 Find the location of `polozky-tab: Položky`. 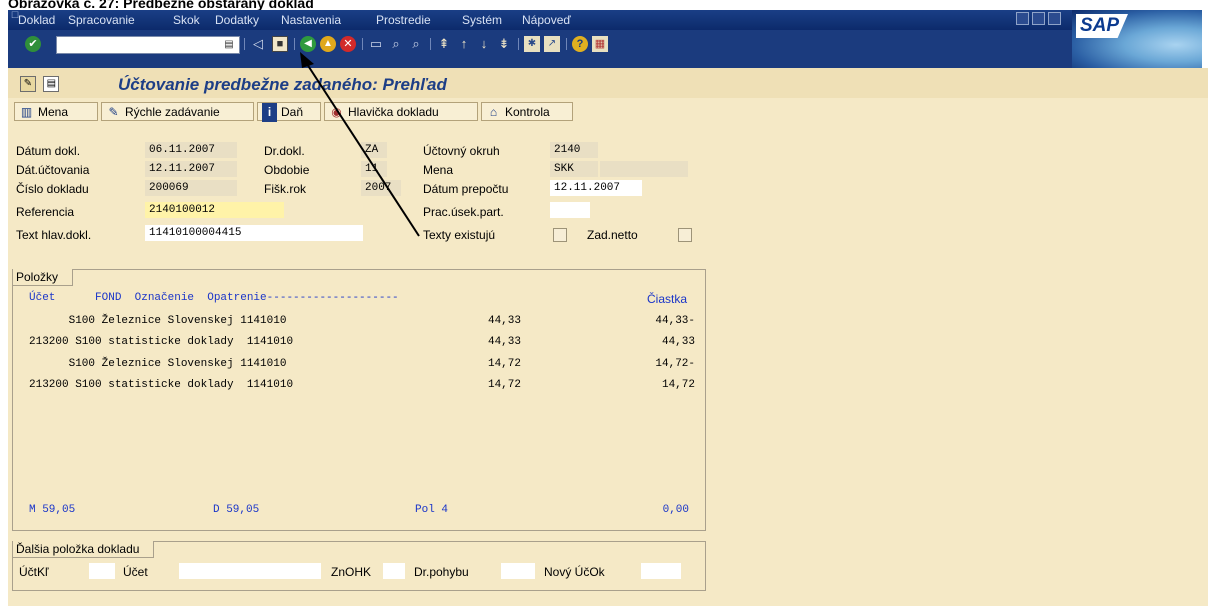

polozky-tab: Položky is located at coordinates (43, 277).